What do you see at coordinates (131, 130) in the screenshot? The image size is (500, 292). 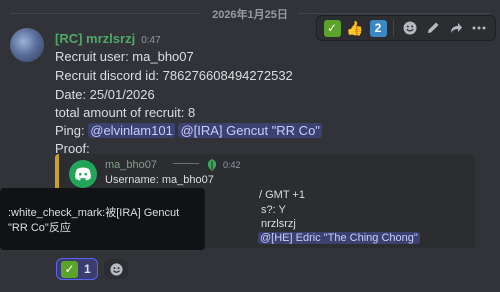 I see `mention-elvinlam: @elvinlam101` at bounding box center [131, 130].